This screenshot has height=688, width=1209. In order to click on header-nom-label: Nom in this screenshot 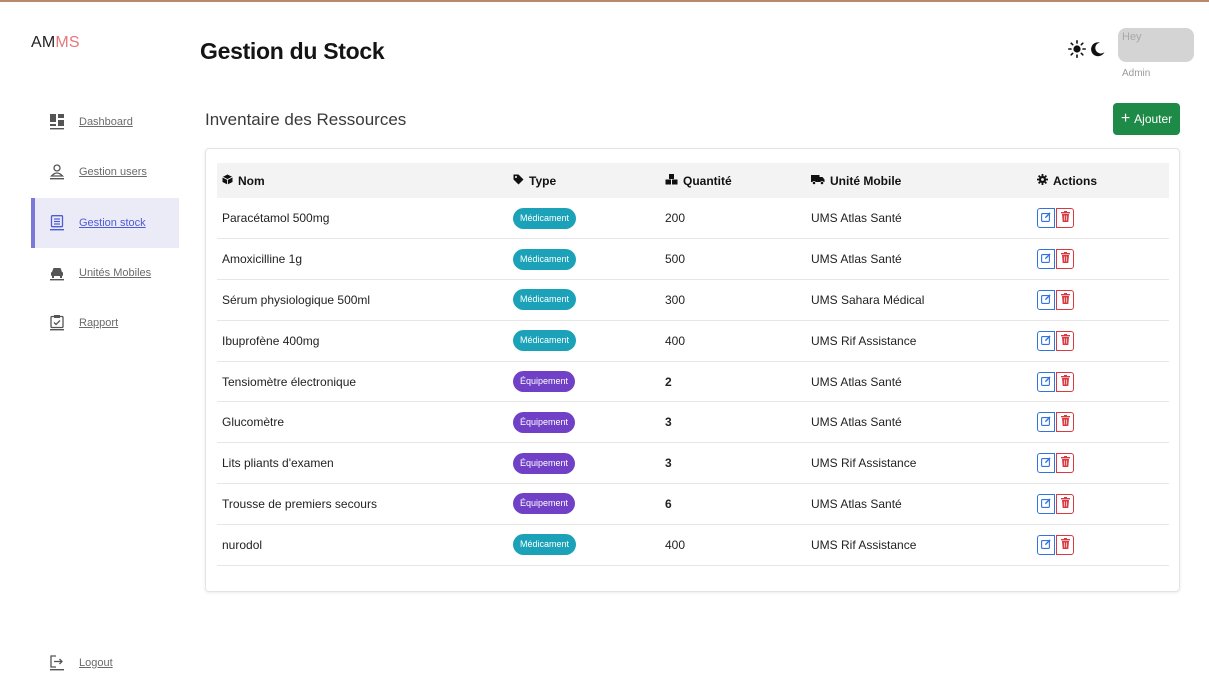, I will do `click(251, 180)`.